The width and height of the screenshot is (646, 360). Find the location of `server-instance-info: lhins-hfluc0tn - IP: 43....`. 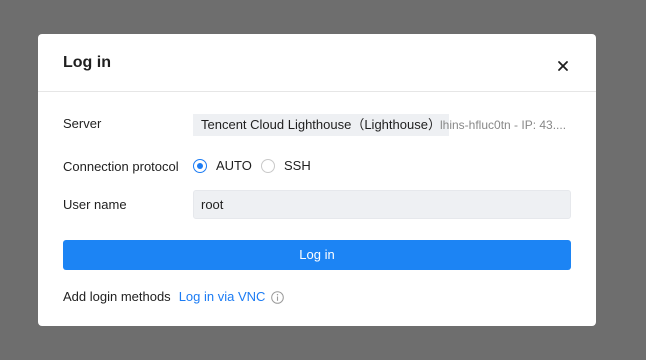

server-instance-info: lhins-hfluc0tn - IP: 43.... is located at coordinates (503, 125).